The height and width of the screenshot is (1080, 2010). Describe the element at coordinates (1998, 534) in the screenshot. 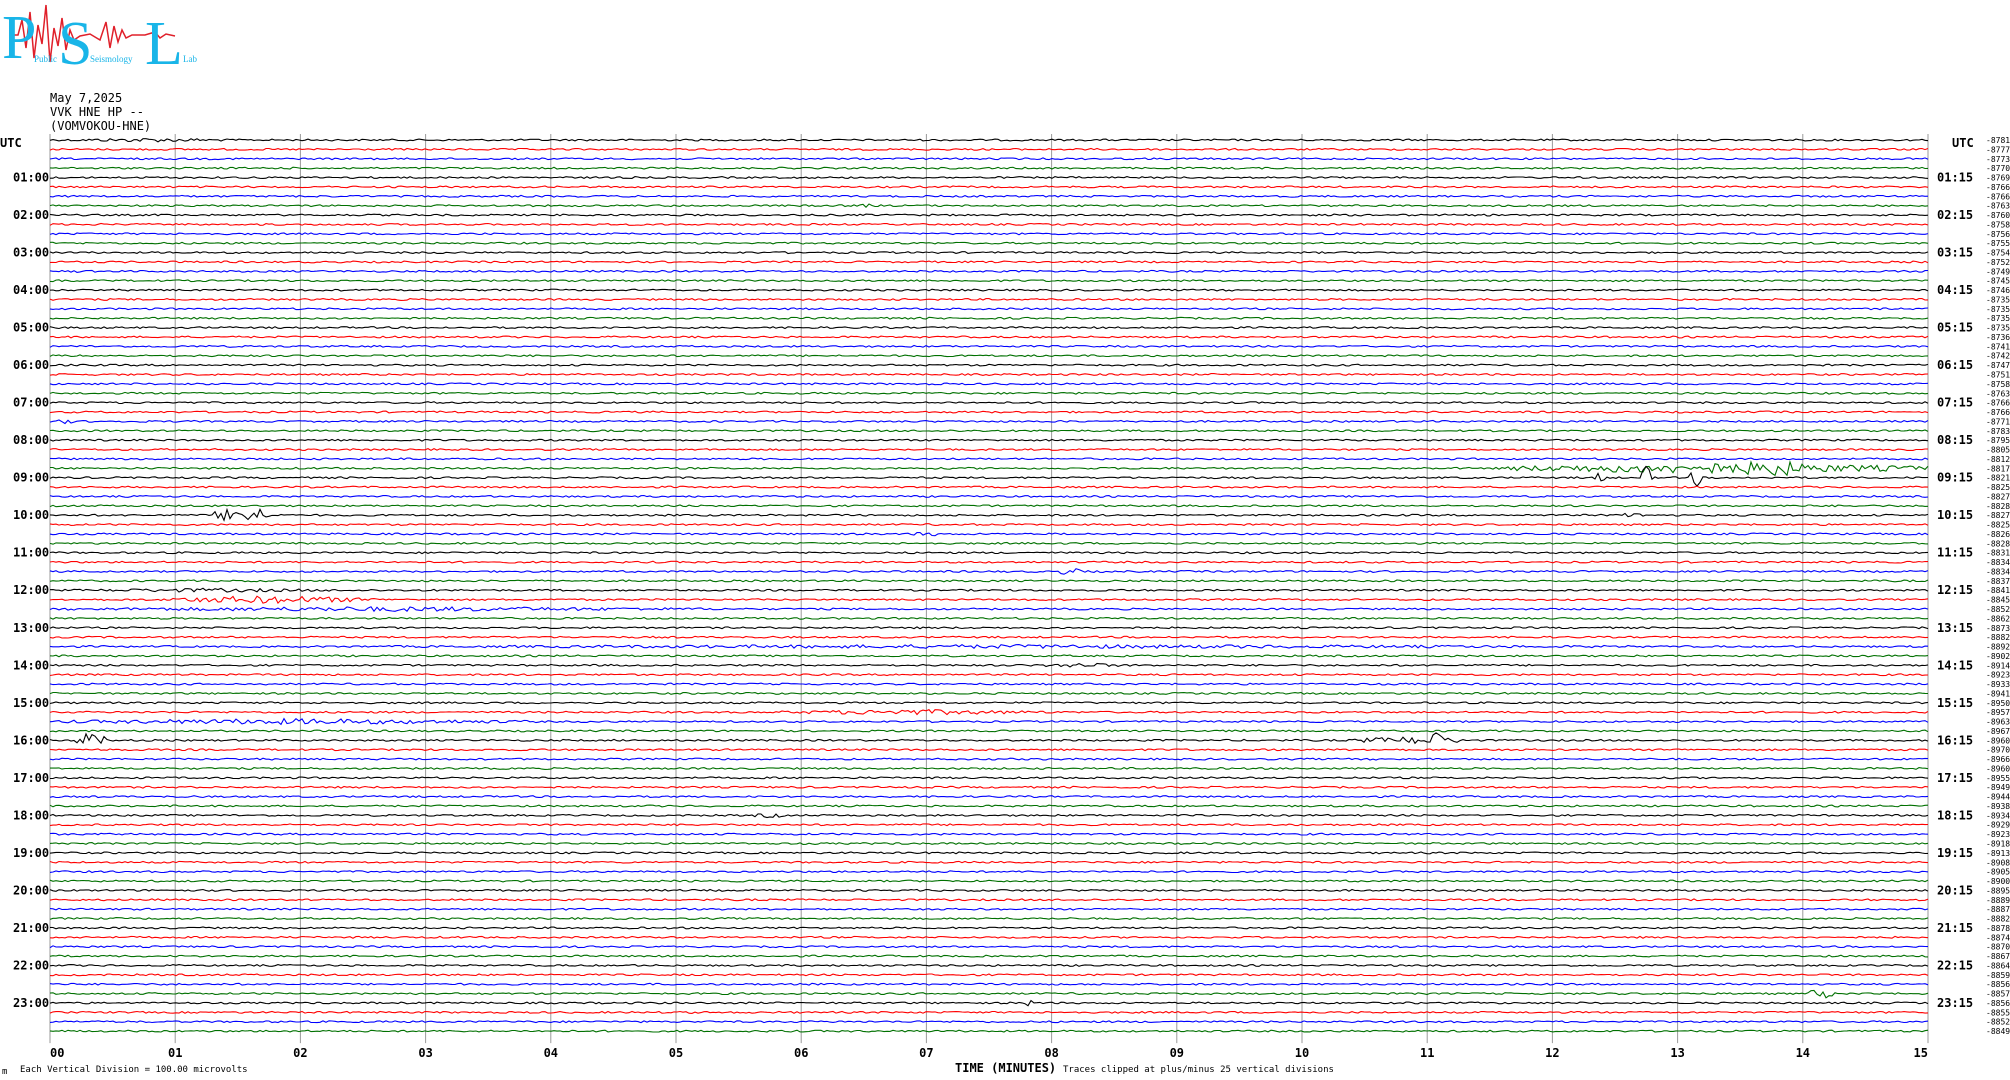

I see `row-count: -8826` at that location.